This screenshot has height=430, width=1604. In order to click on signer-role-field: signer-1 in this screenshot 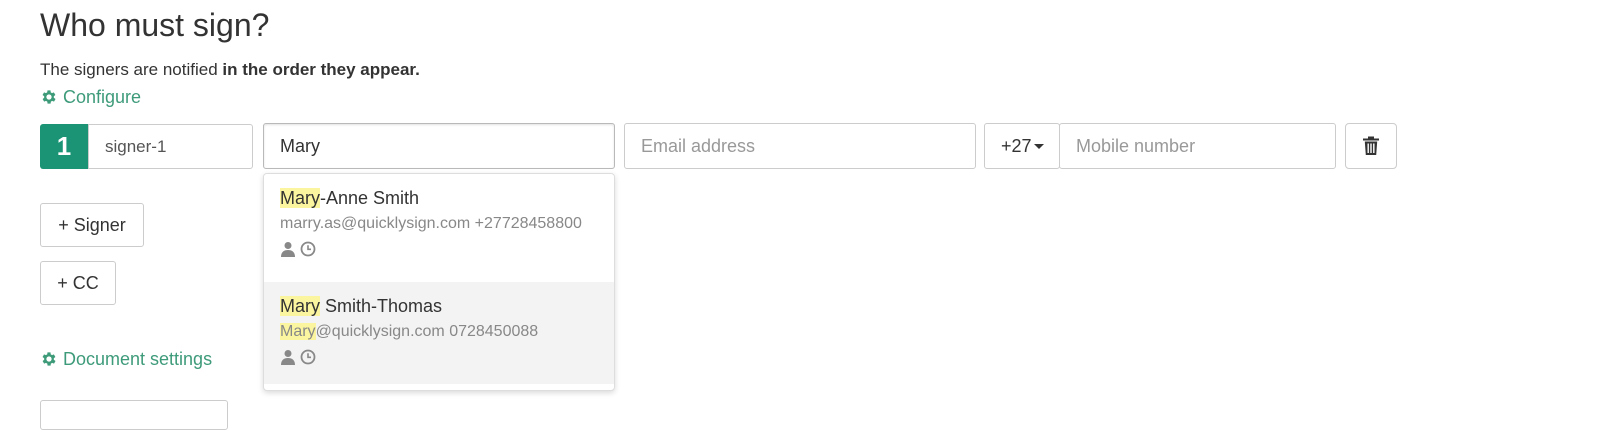, I will do `click(170, 146)`.